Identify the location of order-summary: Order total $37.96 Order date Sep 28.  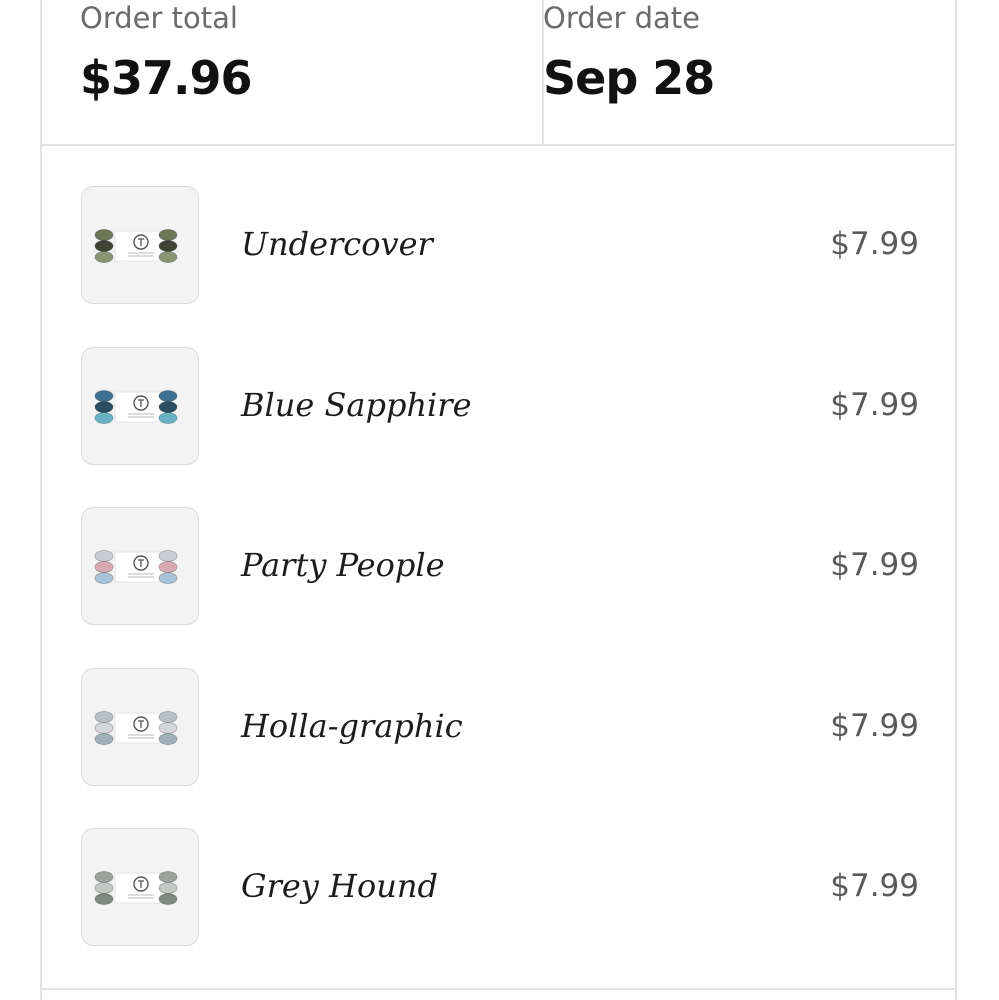
(498, 73).